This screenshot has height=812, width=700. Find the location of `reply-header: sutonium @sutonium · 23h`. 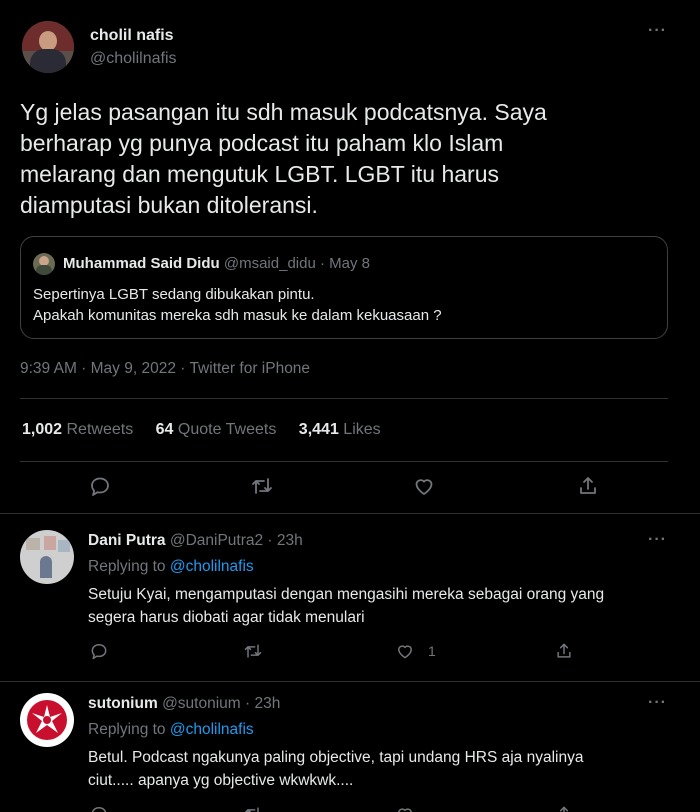

reply-header: sutonium @sutonium · 23h is located at coordinates (184, 704).